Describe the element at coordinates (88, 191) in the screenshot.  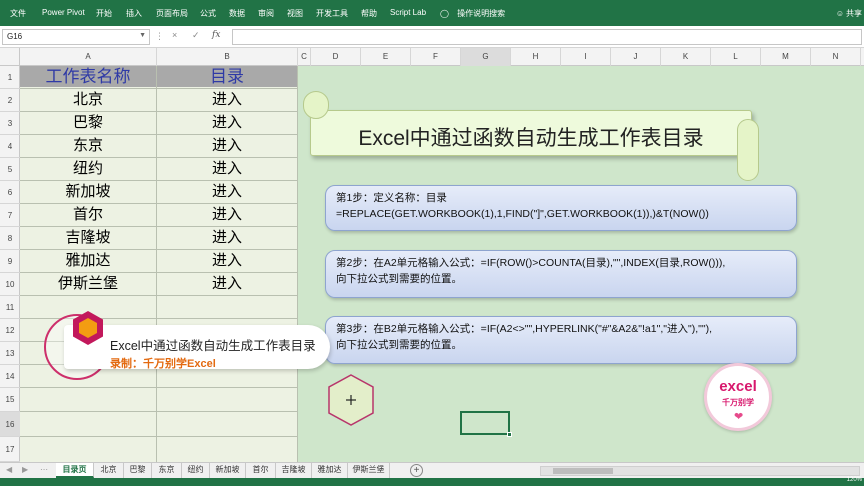
I see `sheet-name-cell: 新加坡` at that location.